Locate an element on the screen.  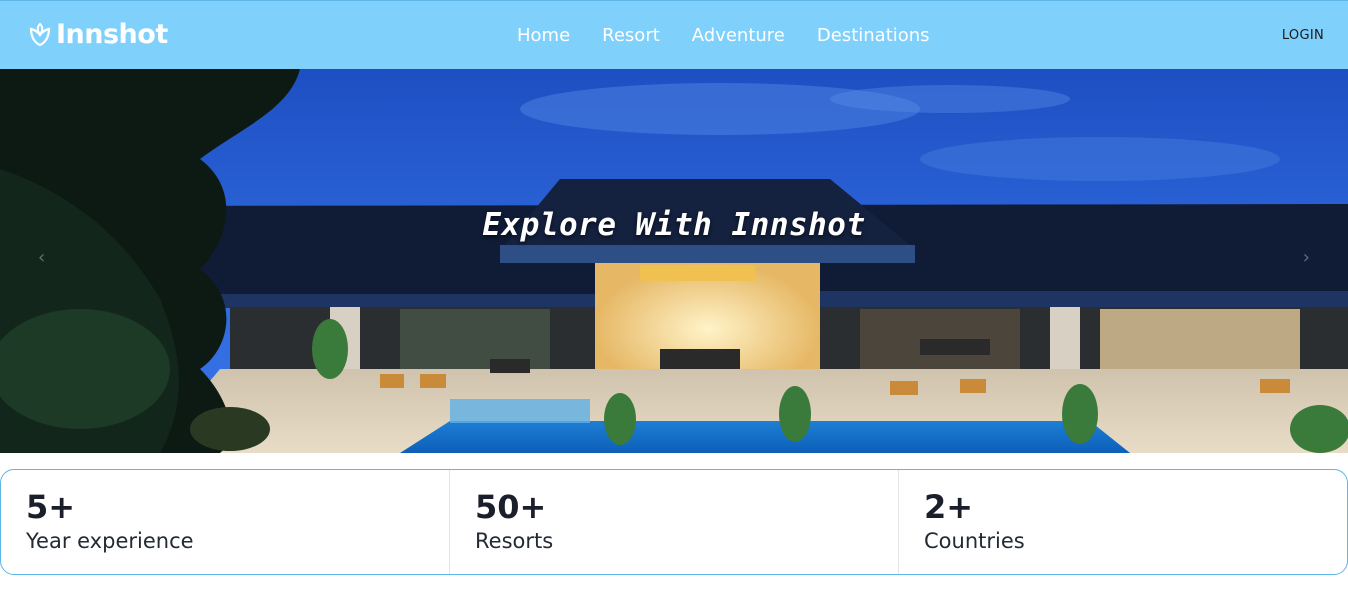
stat-value: 5+ is located at coordinates (51, 507).